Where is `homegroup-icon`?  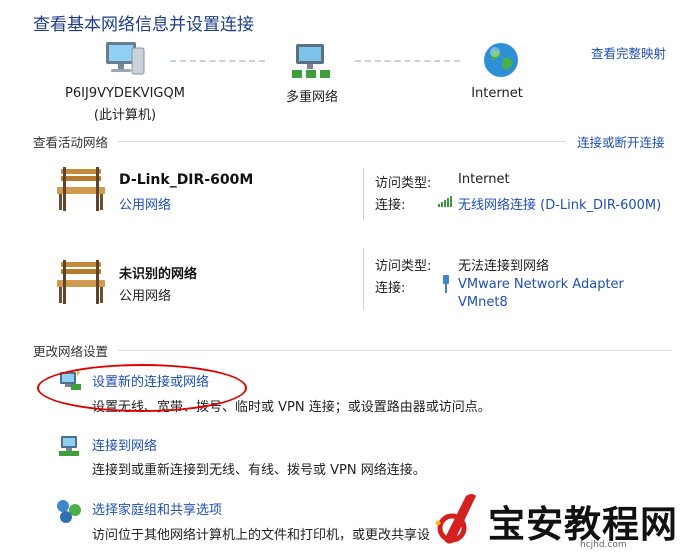
homegroup-icon is located at coordinates (69, 511).